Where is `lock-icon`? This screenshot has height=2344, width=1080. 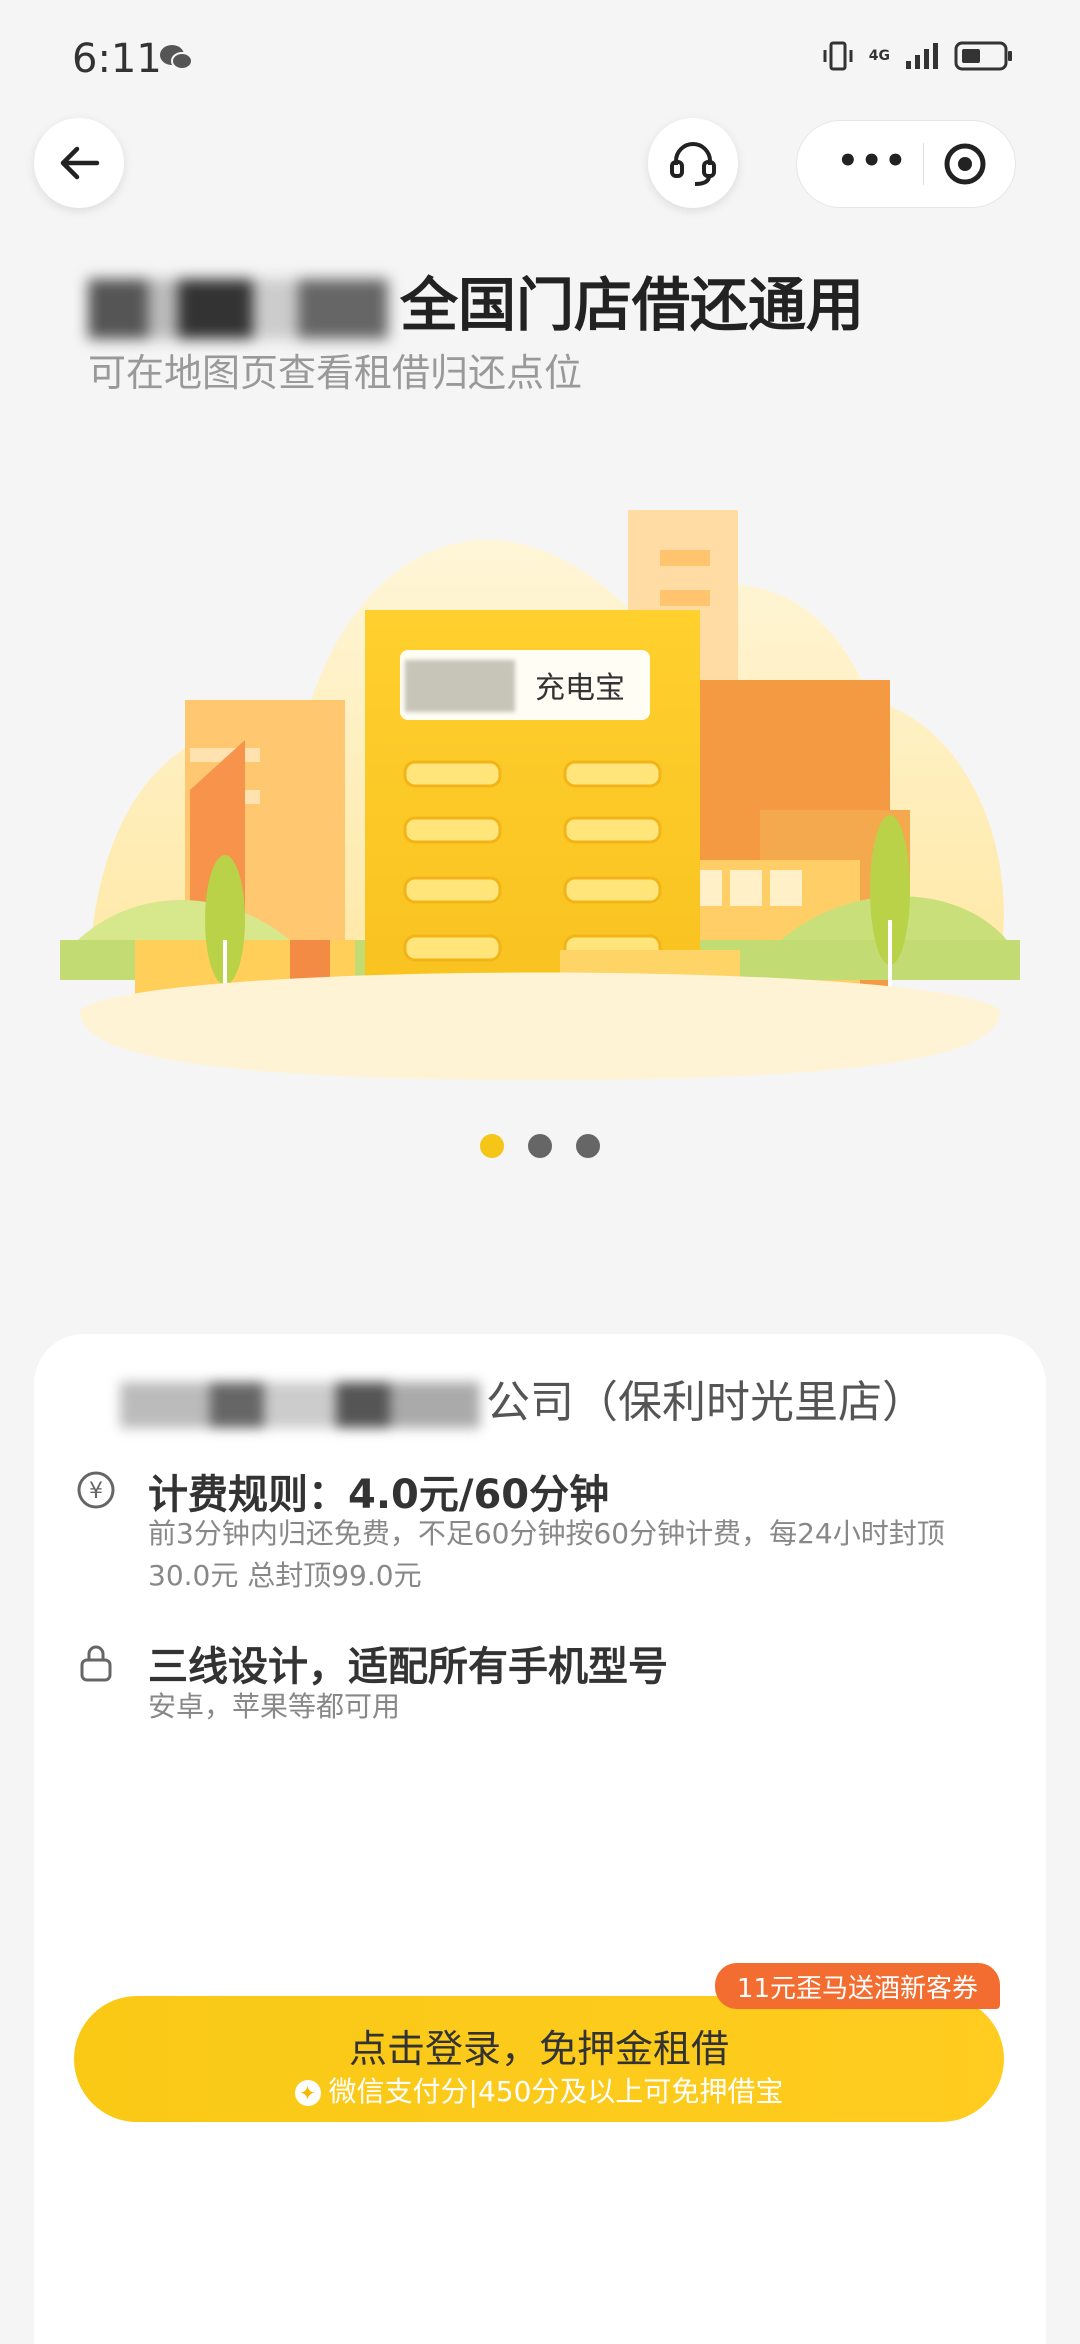 lock-icon is located at coordinates (96, 1665).